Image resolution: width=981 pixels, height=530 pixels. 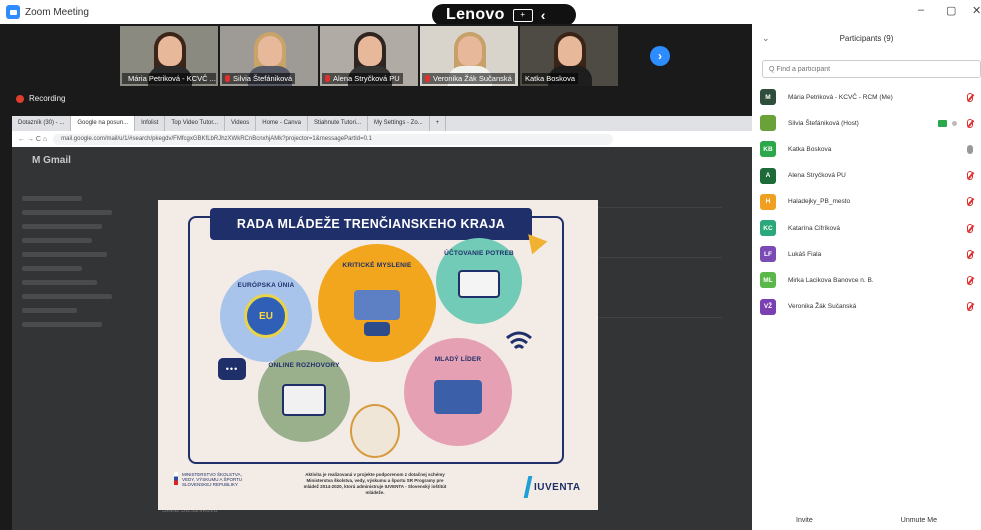 I want to click on minimize-button: –, so click(x=921, y=10).